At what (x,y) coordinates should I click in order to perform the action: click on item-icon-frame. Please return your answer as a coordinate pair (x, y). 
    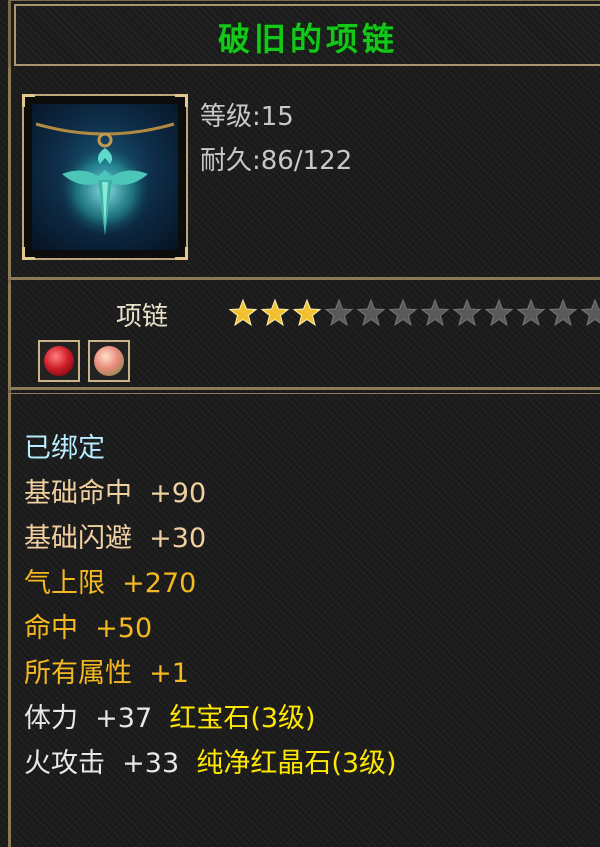
    Looking at the image, I should click on (105, 177).